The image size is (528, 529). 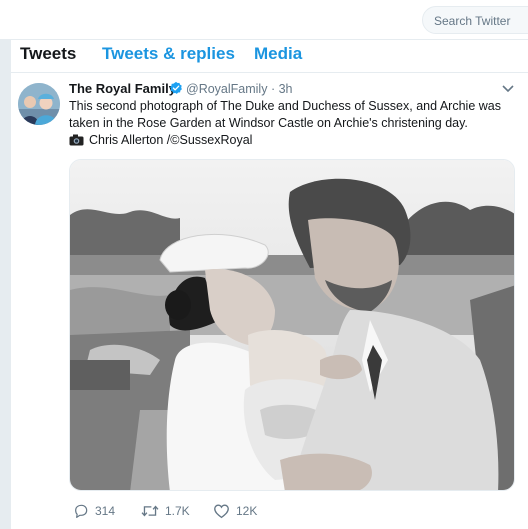 I want to click on author-name: The Royal Family, so click(x=122, y=88).